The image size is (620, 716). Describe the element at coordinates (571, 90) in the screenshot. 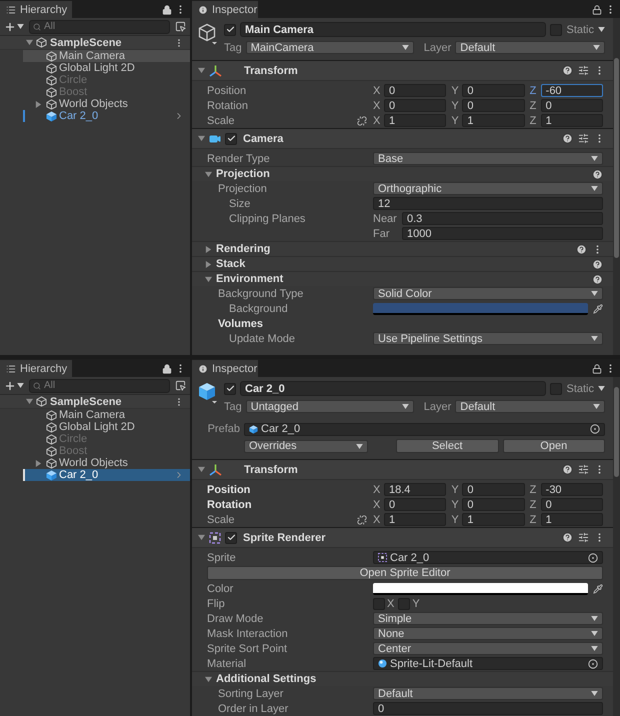

I see `number-field: -60` at that location.